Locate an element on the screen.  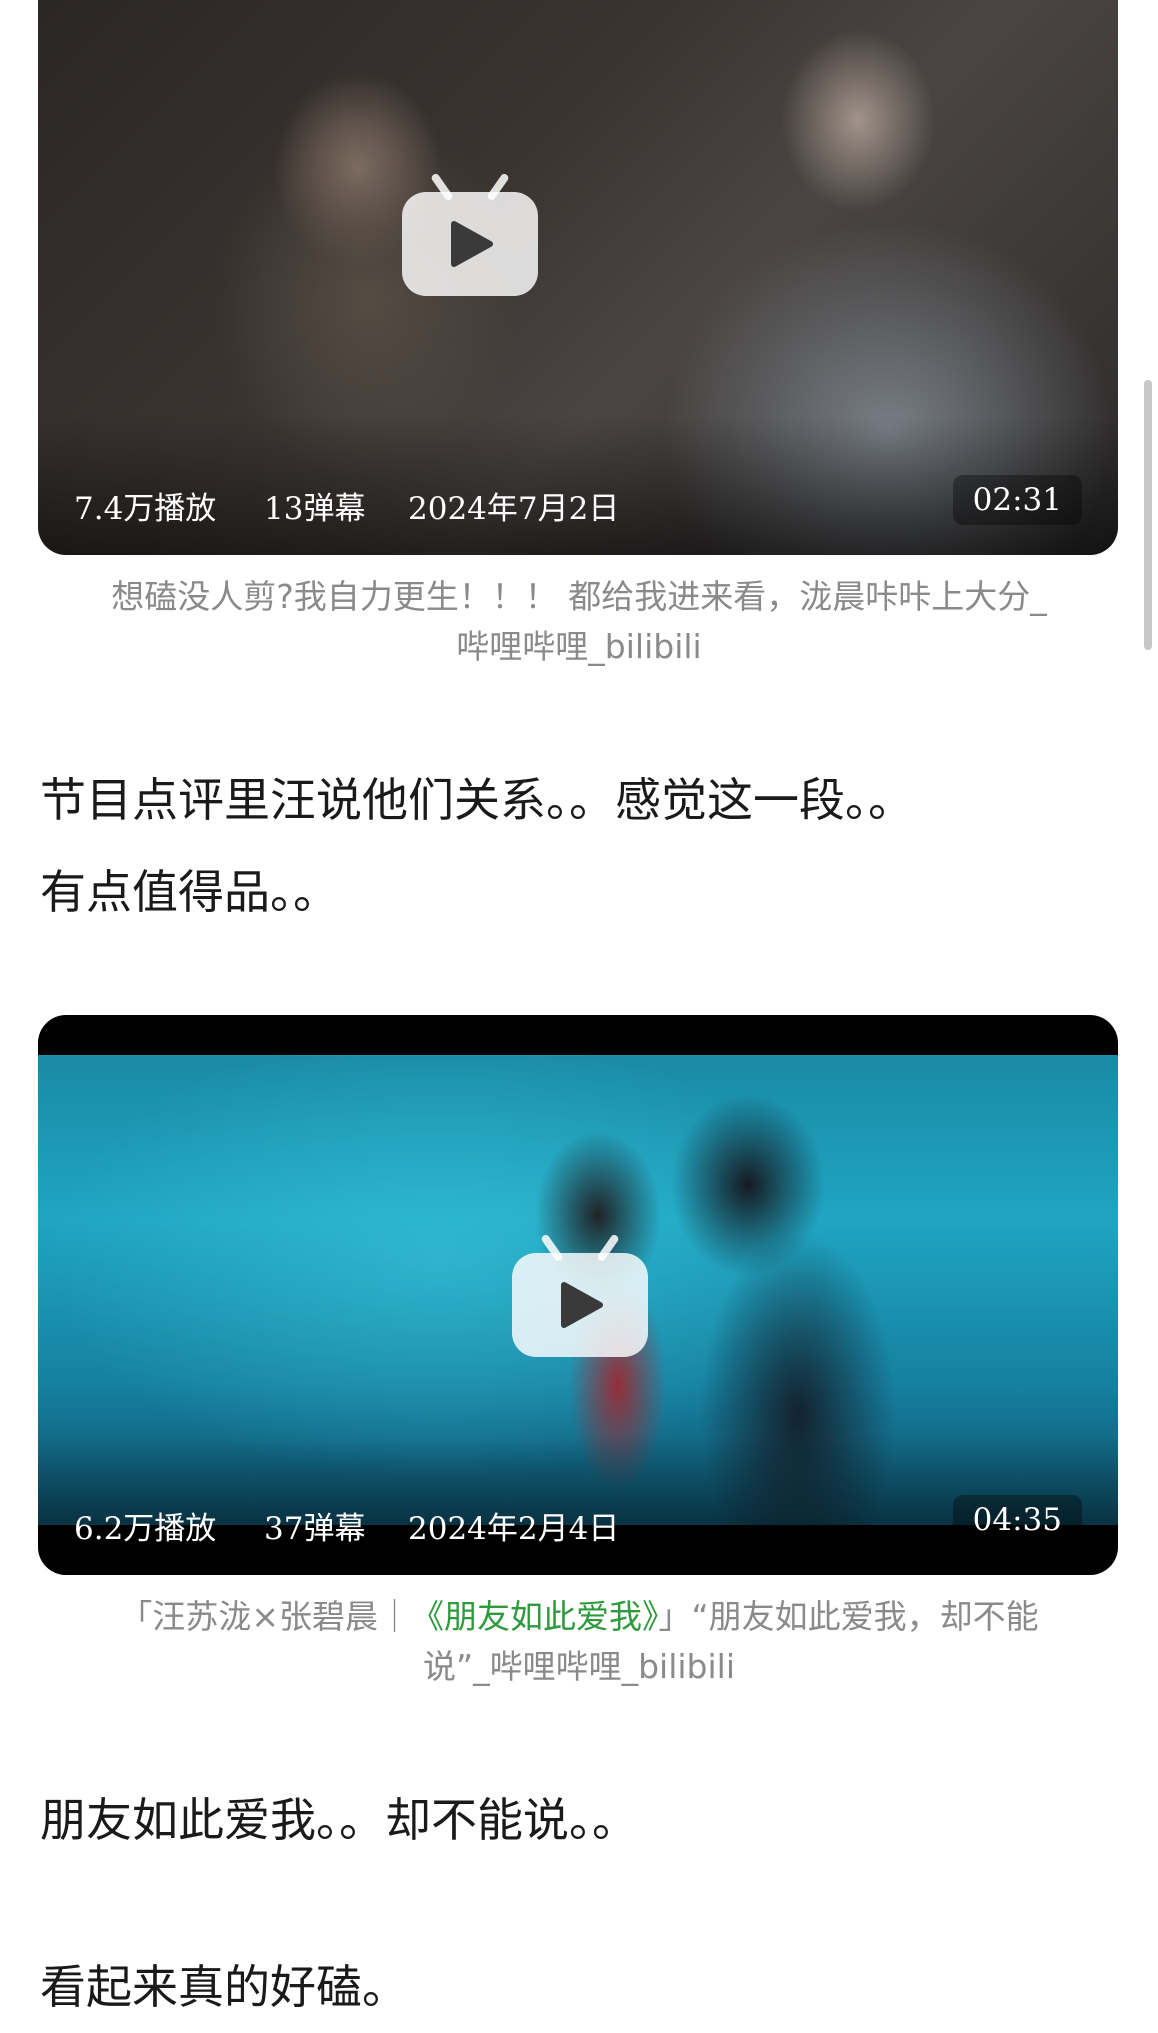
caption-line-2: 哔哩哔哩_bilibili is located at coordinates (579, 647).